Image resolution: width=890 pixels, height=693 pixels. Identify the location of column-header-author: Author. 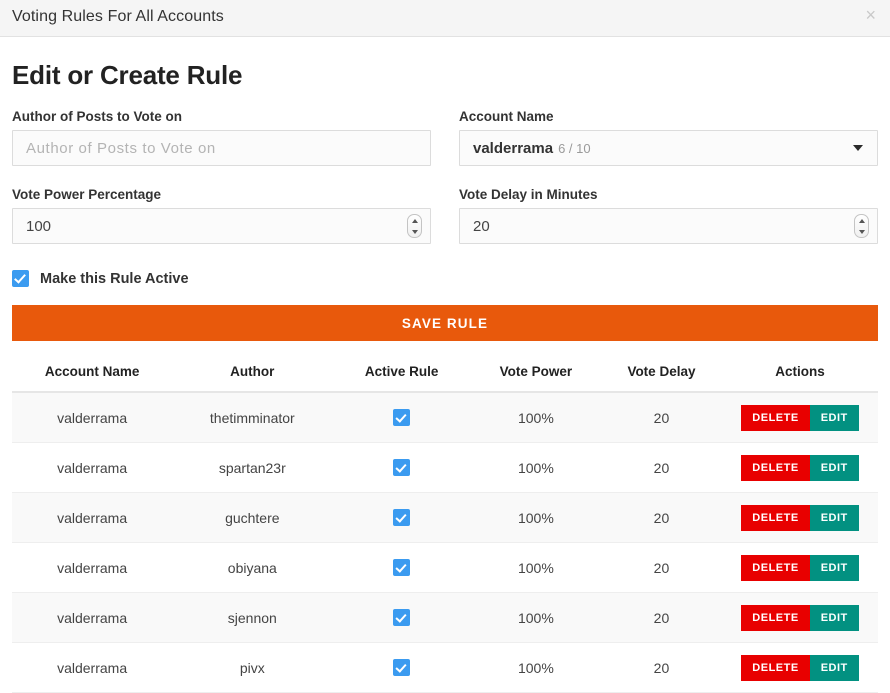
(252, 374).